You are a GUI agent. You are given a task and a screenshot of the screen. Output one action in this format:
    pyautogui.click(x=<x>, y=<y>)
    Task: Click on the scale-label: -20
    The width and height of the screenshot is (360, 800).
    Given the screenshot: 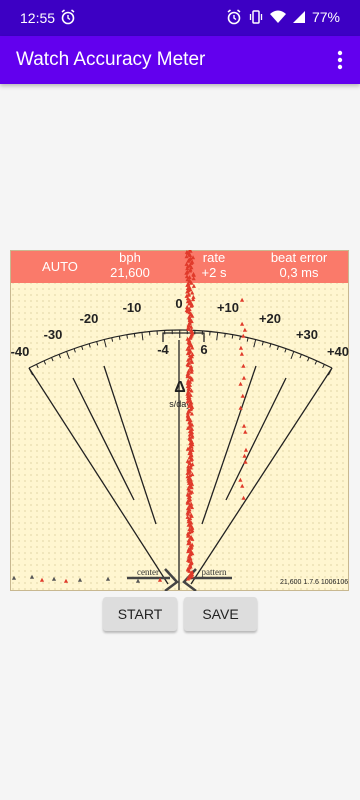 What is the action you would take?
    pyautogui.click(x=89, y=318)
    